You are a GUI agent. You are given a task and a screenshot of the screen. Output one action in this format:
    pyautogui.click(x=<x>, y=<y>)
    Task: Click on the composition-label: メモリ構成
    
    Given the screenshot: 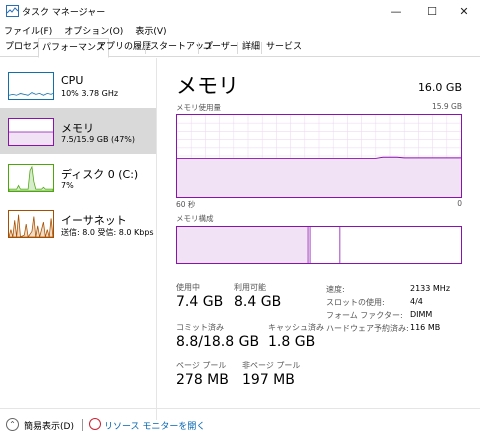 What is the action you would take?
    pyautogui.click(x=195, y=218)
    